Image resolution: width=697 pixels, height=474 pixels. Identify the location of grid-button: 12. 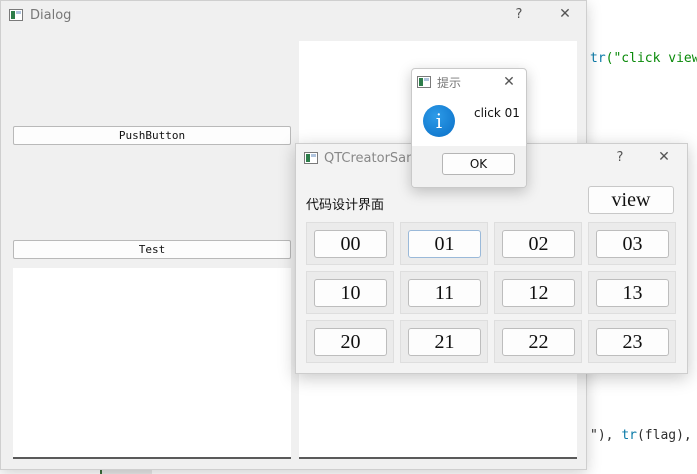
(538, 293).